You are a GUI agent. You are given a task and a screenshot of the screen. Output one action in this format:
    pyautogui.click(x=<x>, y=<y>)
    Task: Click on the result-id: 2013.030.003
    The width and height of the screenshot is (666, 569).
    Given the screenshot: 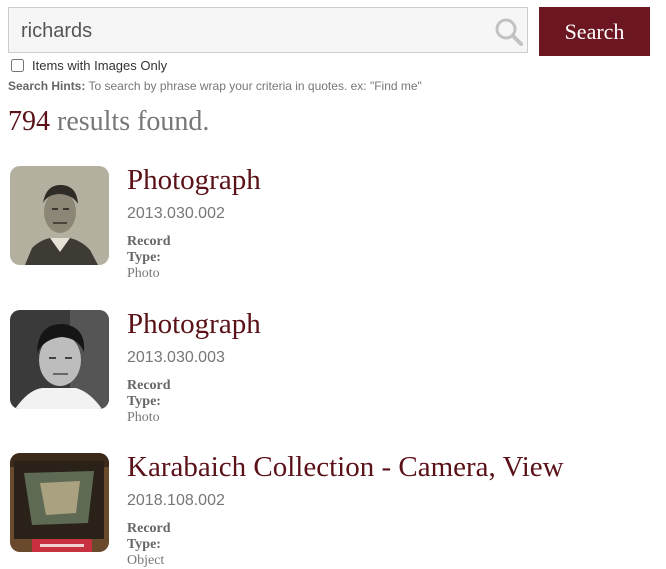 What is the action you would take?
    pyautogui.click(x=176, y=357)
    